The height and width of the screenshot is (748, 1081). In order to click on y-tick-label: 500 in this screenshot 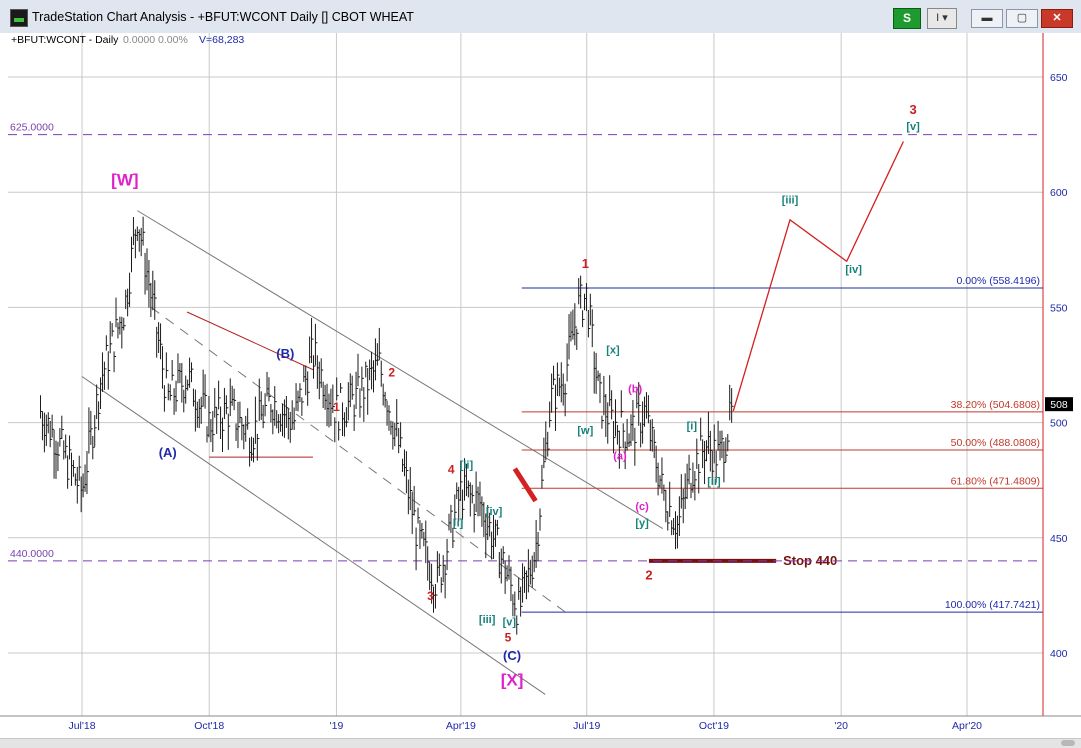, I will do `click(1059, 424)`.